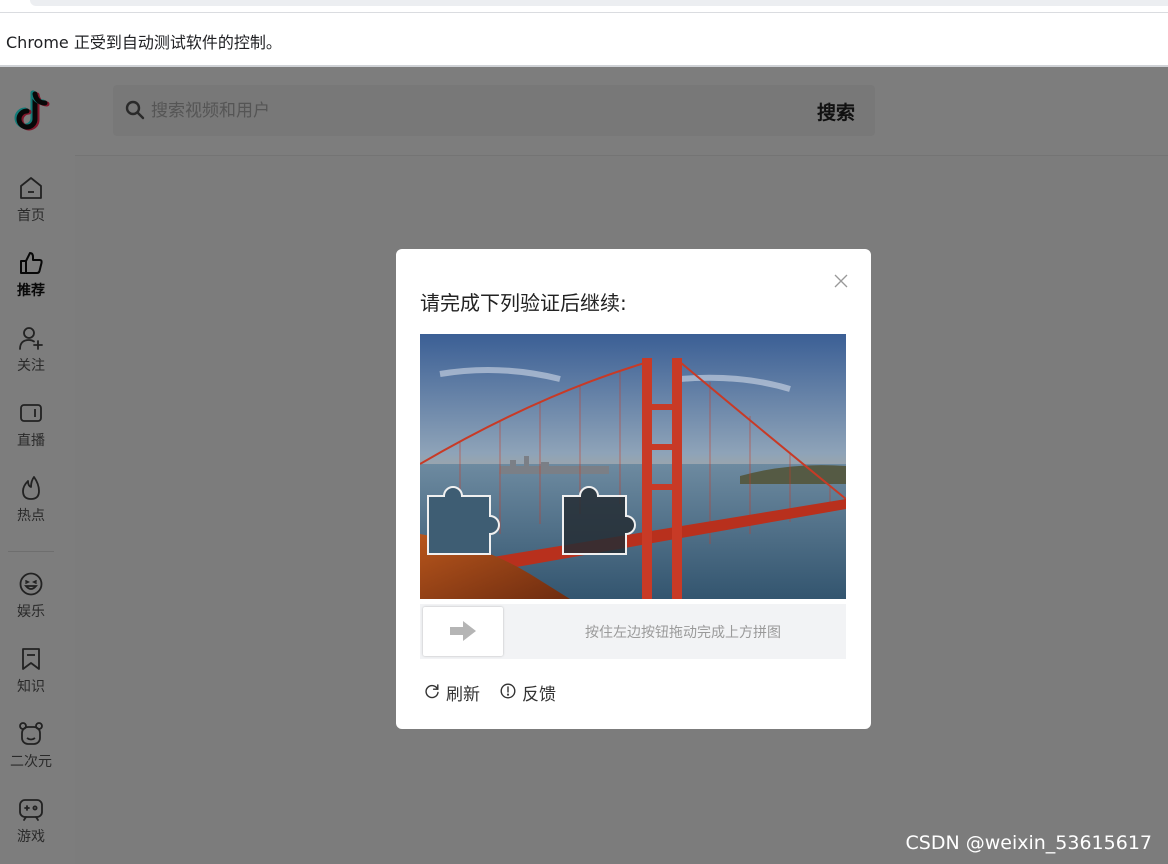  Describe the element at coordinates (463, 695) in the screenshot. I see `refresh-label: 刷新` at that location.